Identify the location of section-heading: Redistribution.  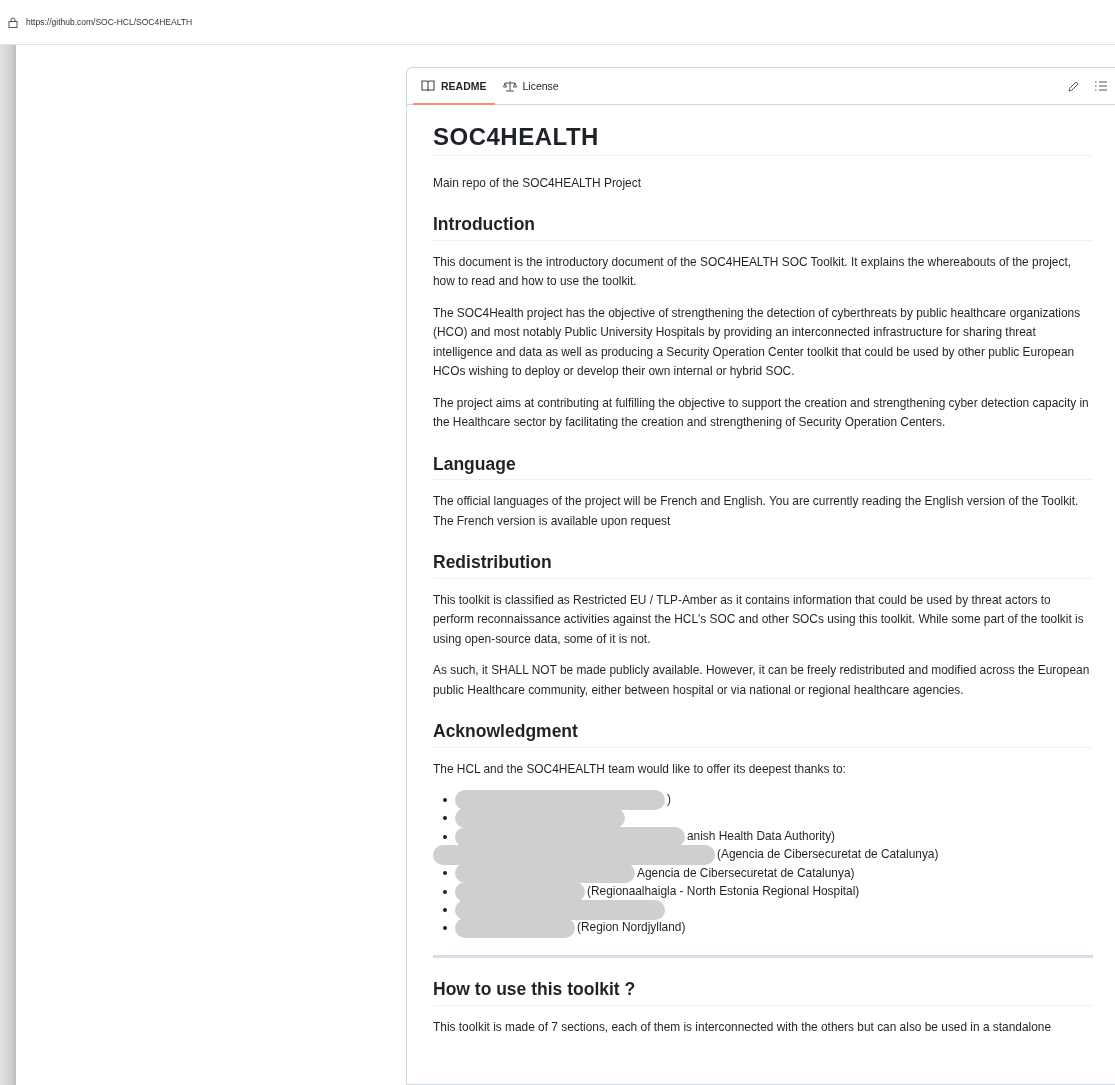
(763, 566).